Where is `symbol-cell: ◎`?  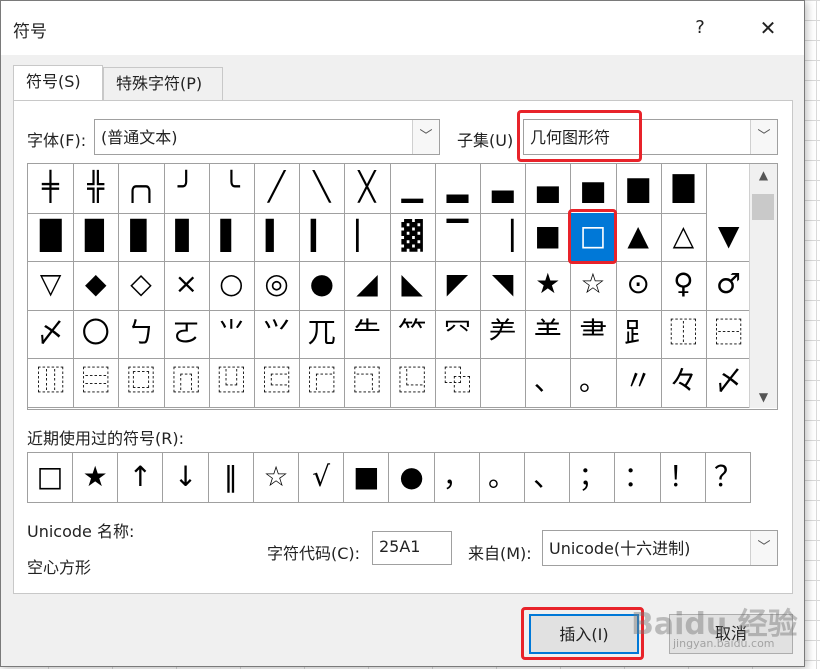 symbol-cell: ◎ is located at coordinates (277, 286).